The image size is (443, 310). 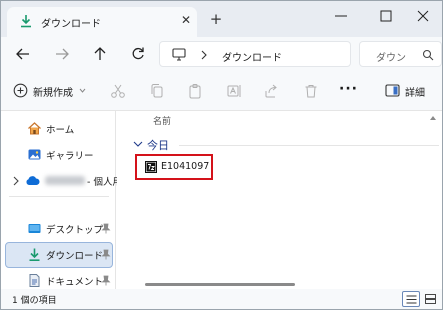 I want to click on rename-icon, so click(x=234, y=91).